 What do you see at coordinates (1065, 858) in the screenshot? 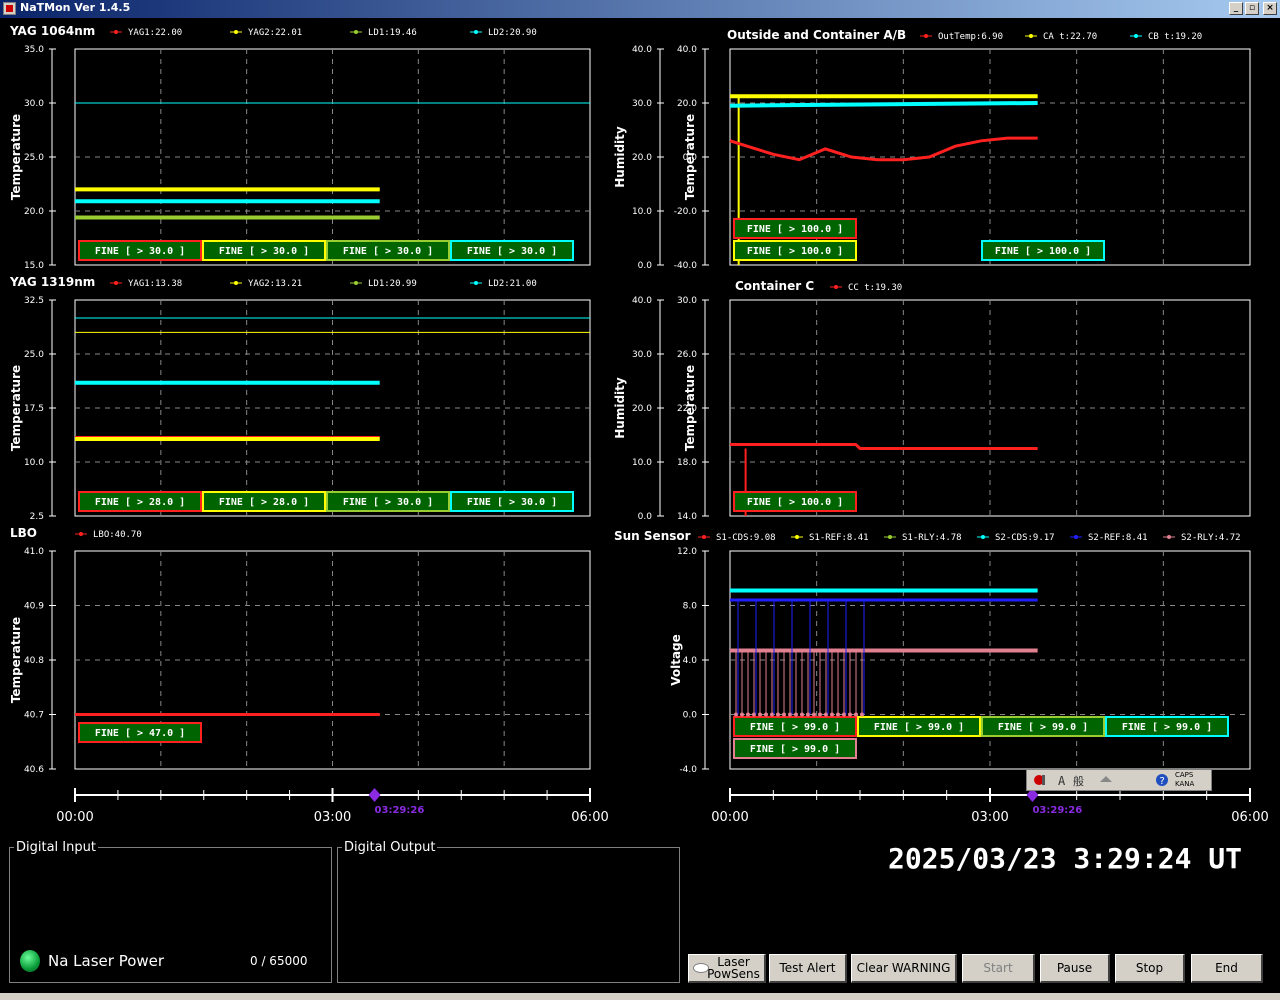
I see `utc-clock: 2025/03/23 3:29:24 UT` at bounding box center [1065, 858].